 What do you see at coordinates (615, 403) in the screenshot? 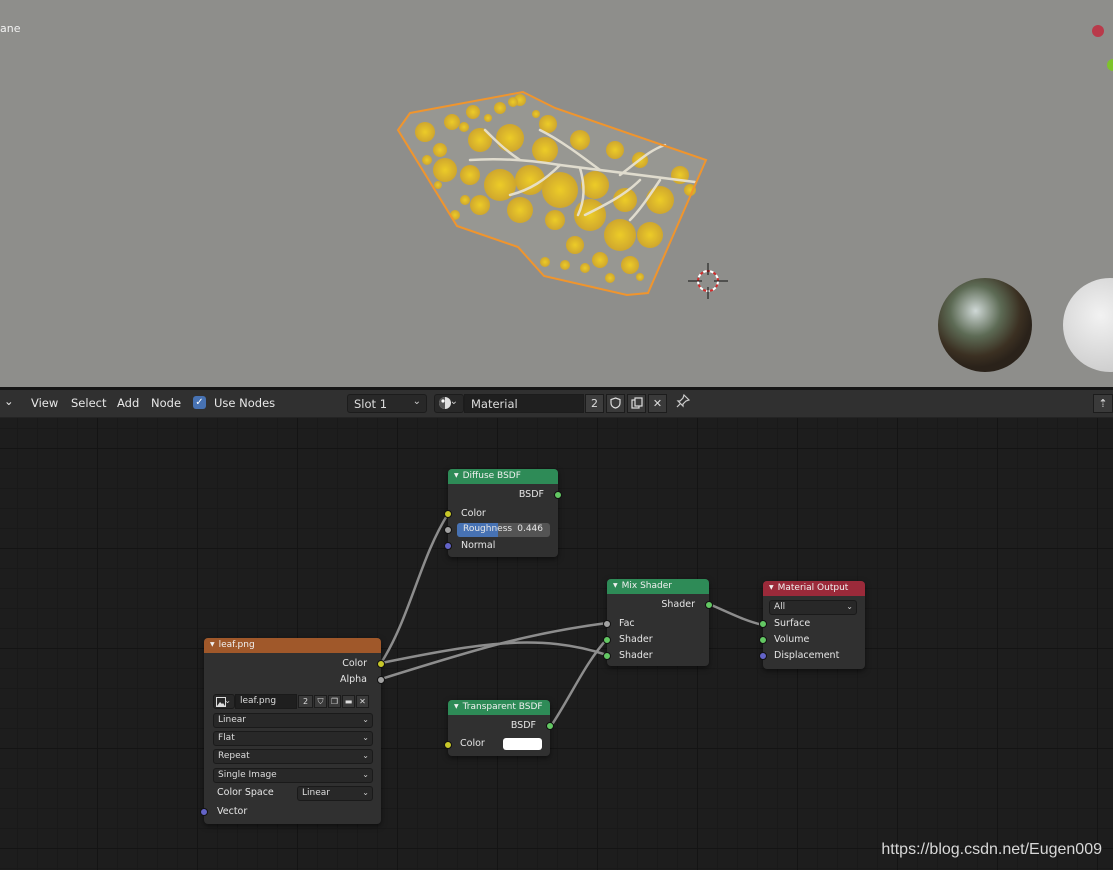
I see `fake-user-shield-icon` at bounding box center [615, 403].